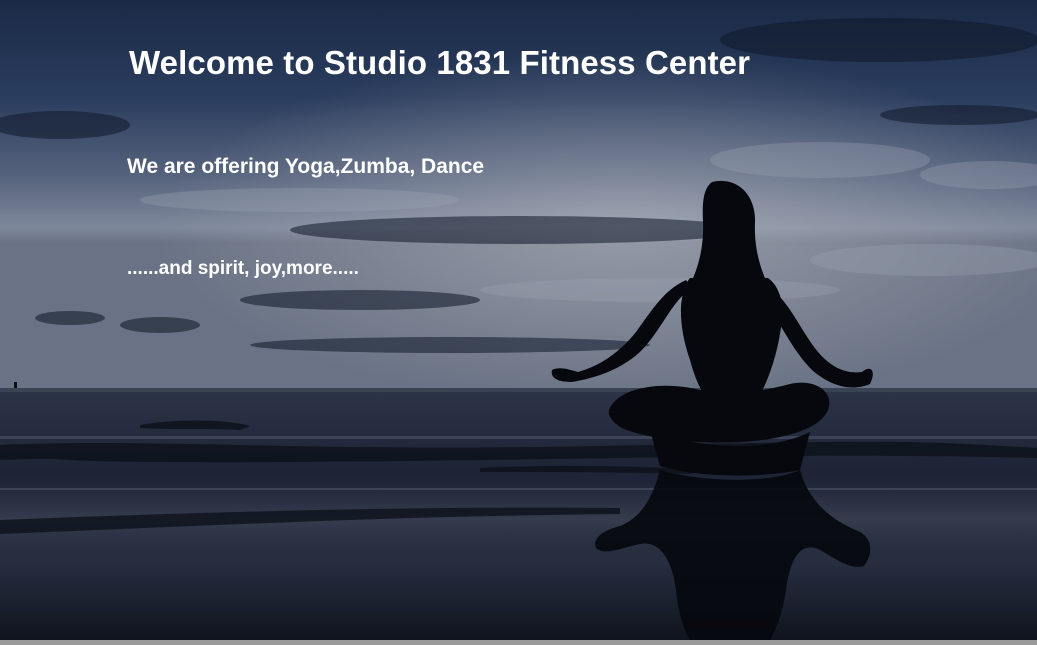 This screenshot has width=1037, height=645. I want to click on offering-text: We are offering Yoga,Zumba, Dance, so click(306, 166).